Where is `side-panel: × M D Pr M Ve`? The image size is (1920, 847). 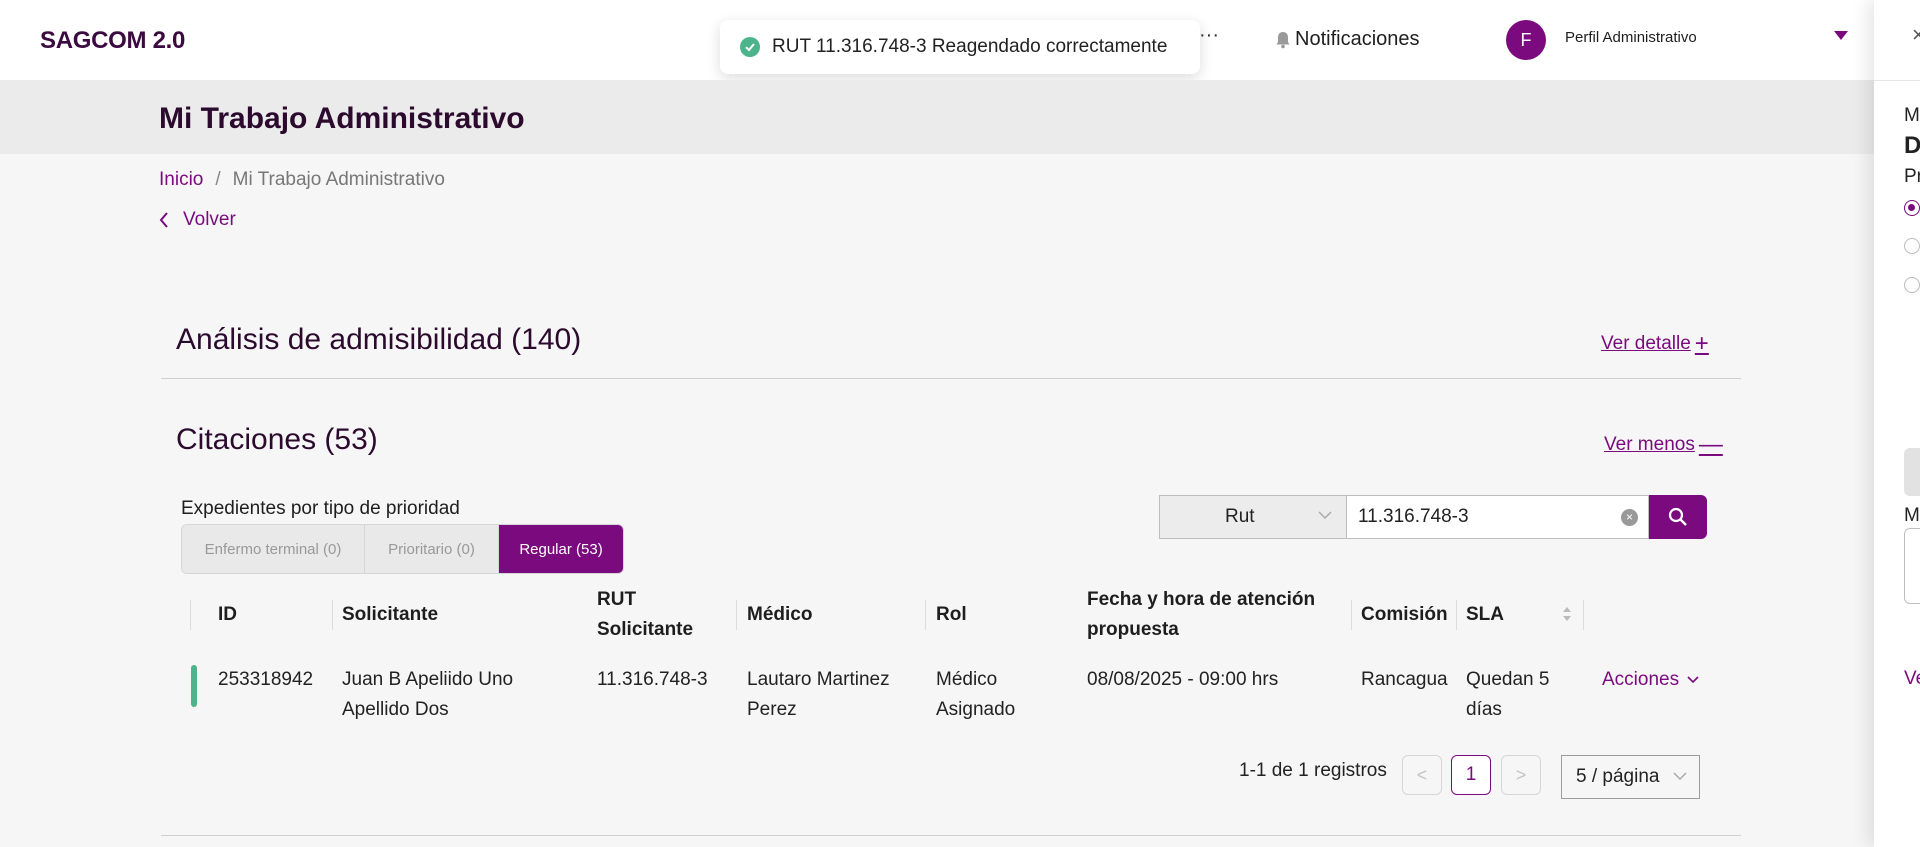 side-panel: × M D Pr M Ve is located at coordinates (1897, 423).